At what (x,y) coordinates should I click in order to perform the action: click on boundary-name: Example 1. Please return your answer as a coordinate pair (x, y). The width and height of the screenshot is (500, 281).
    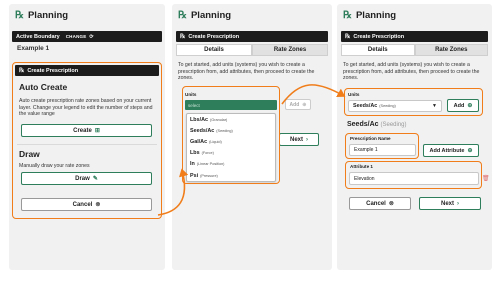
    Looking at the image, I should click on (33, 48).